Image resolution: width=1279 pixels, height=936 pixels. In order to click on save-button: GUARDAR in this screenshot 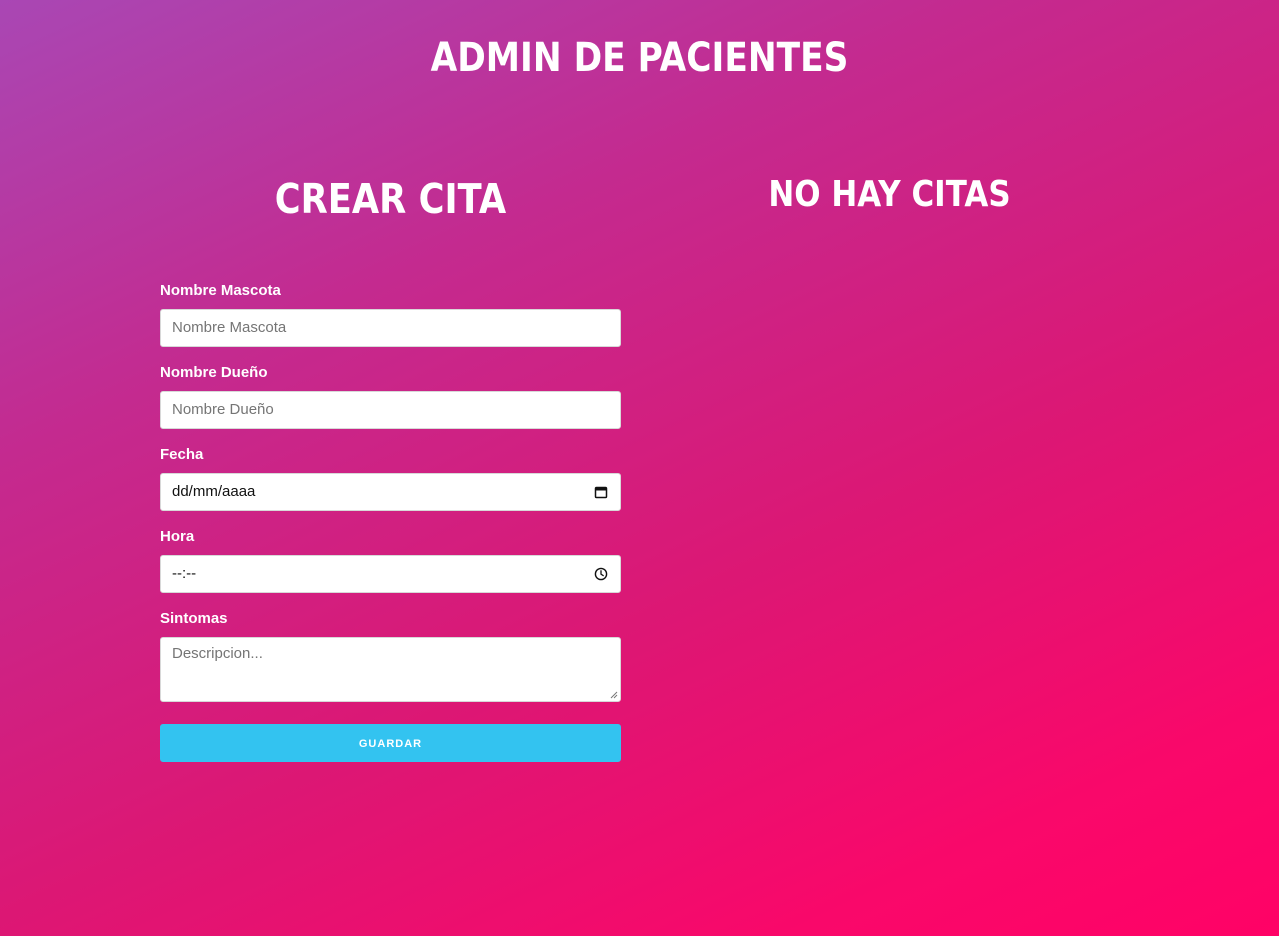, I will do `click(390, 743)`.